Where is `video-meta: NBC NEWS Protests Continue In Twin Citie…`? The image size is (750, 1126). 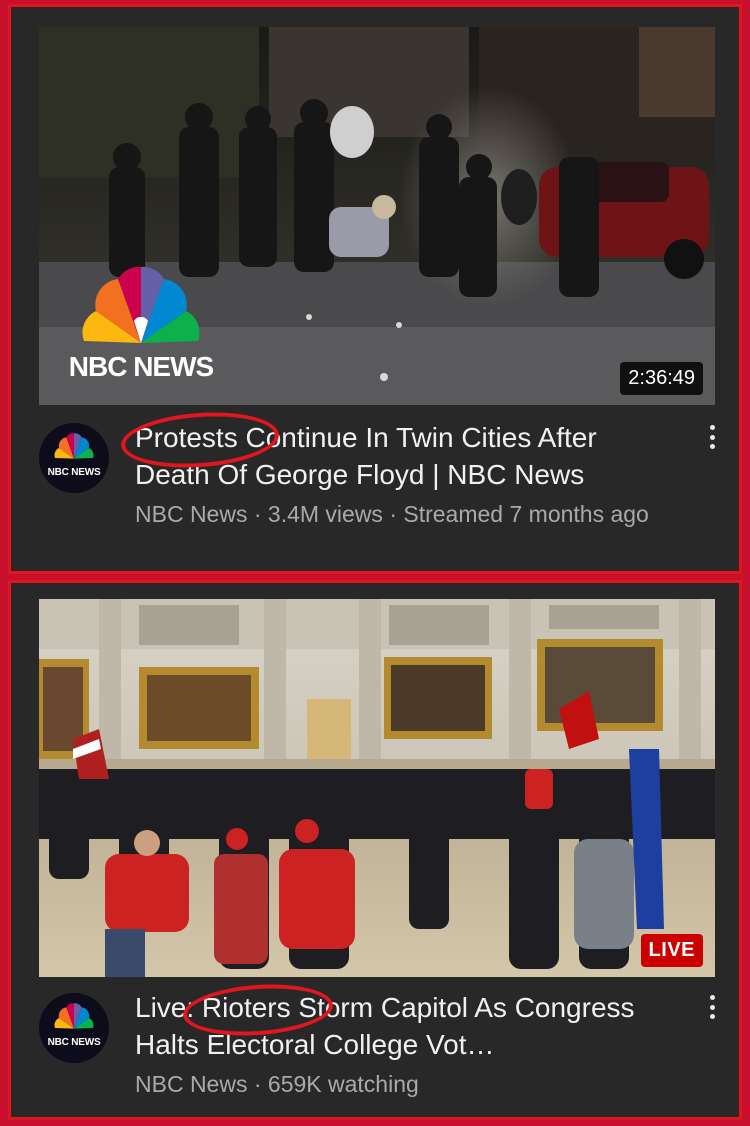 video-meta: NBC NEWS Protests Continue In Twin Citie… is located at coordinates (381, 486).